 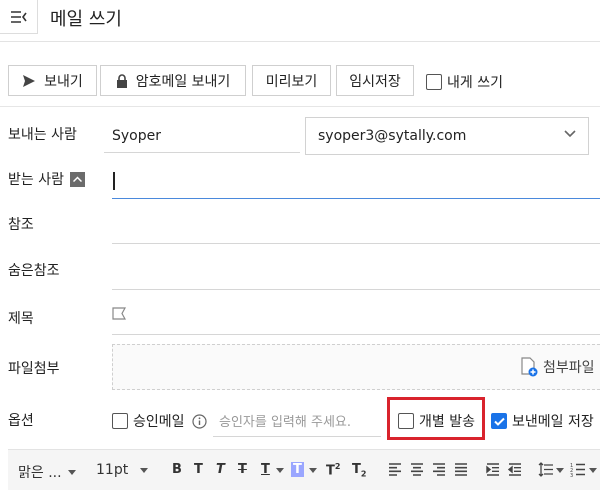 What do you see at coordinates (417, 469) in the screenshot?
I see `align-center-icon` at bounding box center [417, 469].